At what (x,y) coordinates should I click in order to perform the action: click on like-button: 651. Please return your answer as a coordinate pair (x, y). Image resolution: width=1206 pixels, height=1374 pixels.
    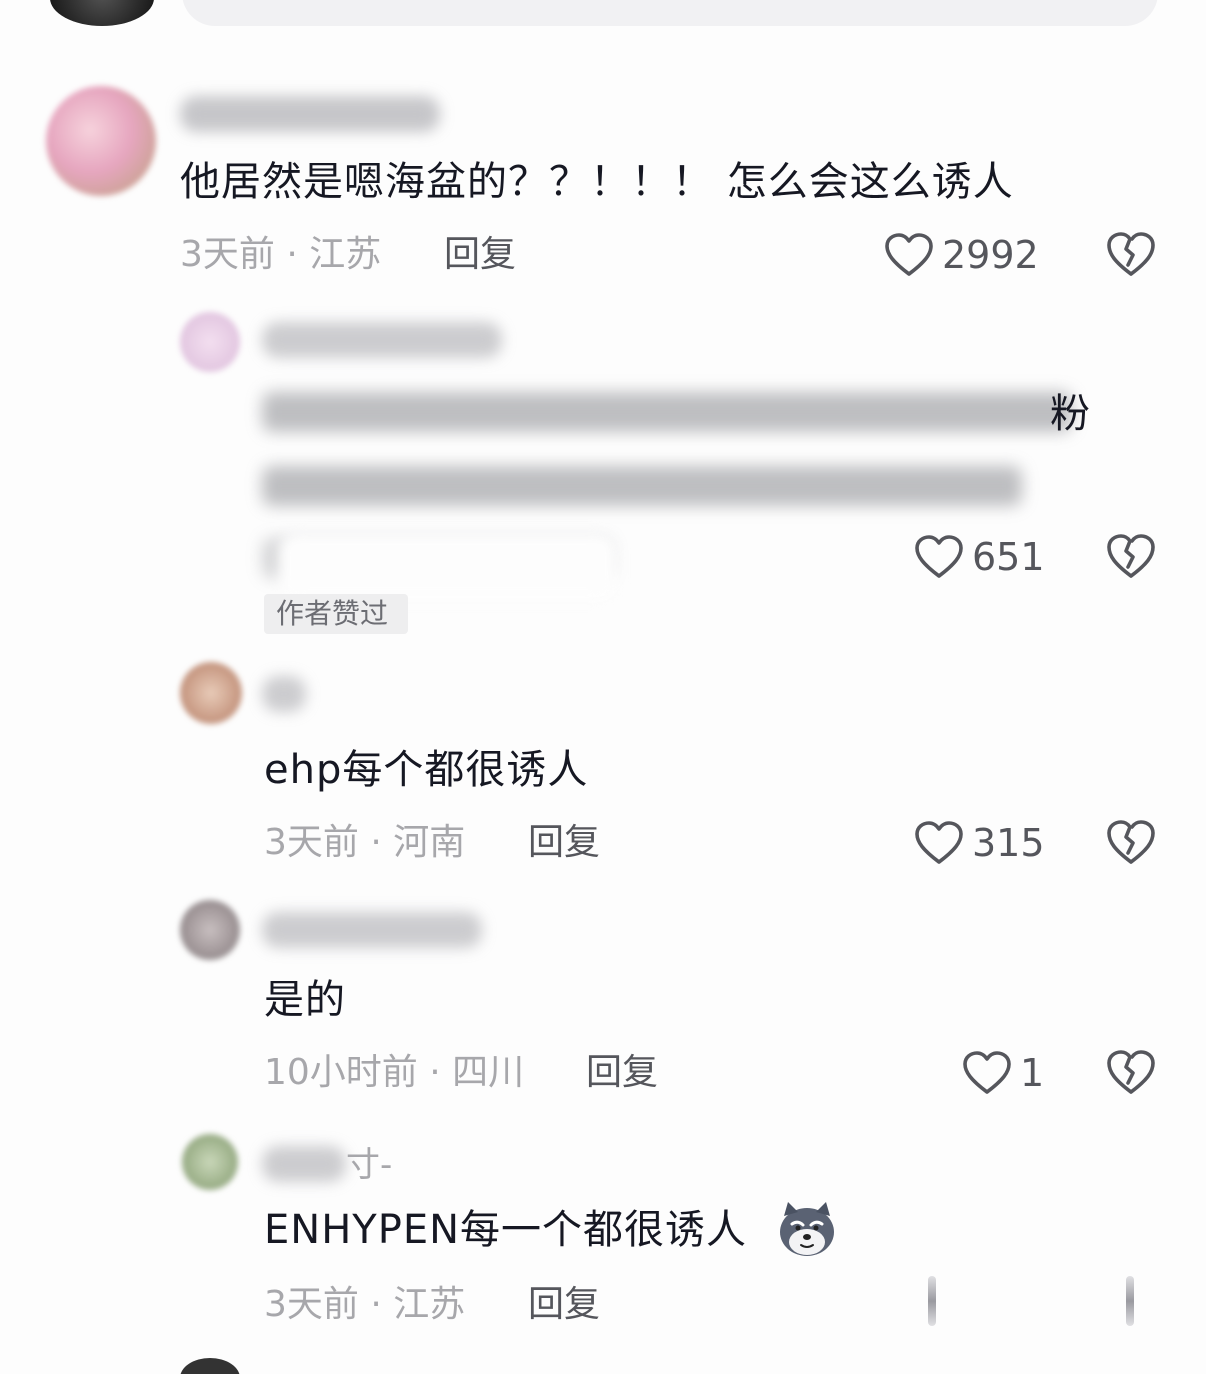
    Looking at the image, I should click on (979, 557).